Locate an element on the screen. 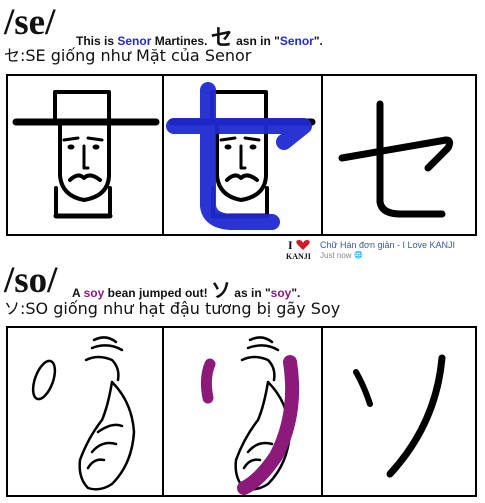 This screenshot has height=503, width=485. soy-bean-drawing is located at coordinates (83, 413).